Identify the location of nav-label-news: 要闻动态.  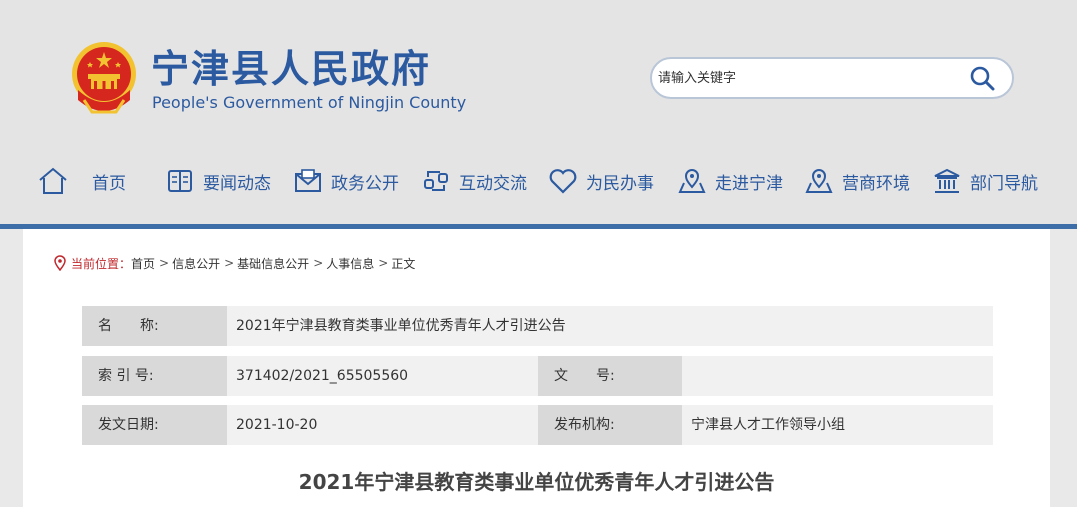
(237, 183).